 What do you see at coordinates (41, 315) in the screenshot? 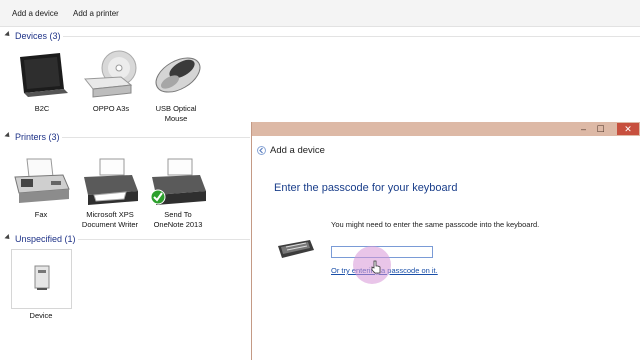
I see `device-label: Device` at bounding box center [41, 315].